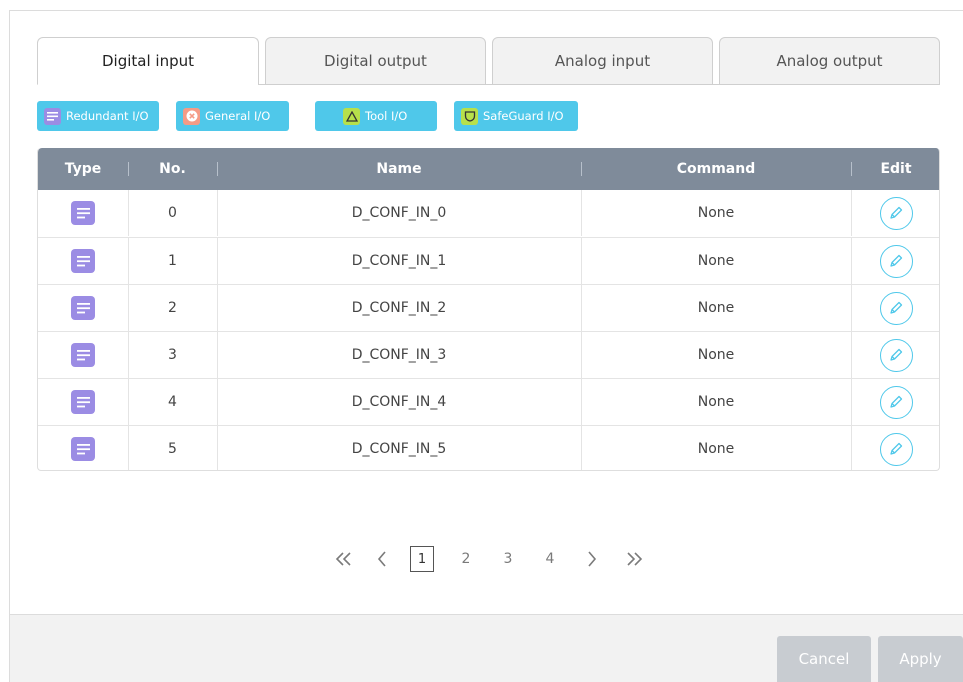 The width and height of the screenshot is (963, 682). I want to click on tab-label: Analog output, so click(829, 61).